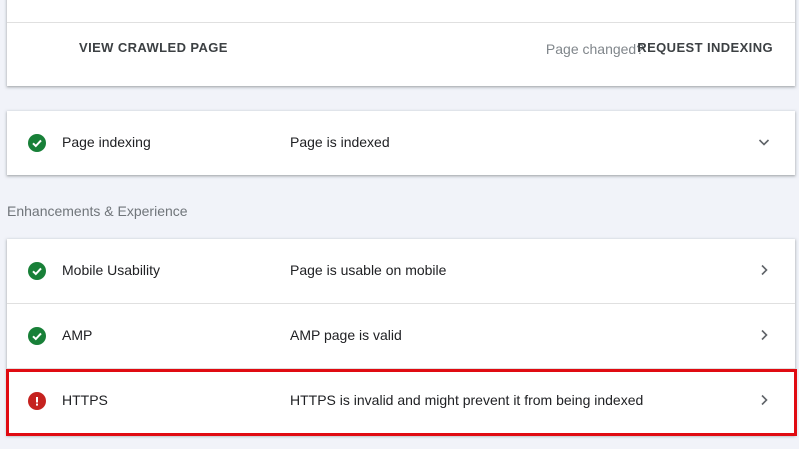  Describe the element at coordinates (97, 211) in the screenshot. I see `section-title: Enhancements & Experience` at that location.